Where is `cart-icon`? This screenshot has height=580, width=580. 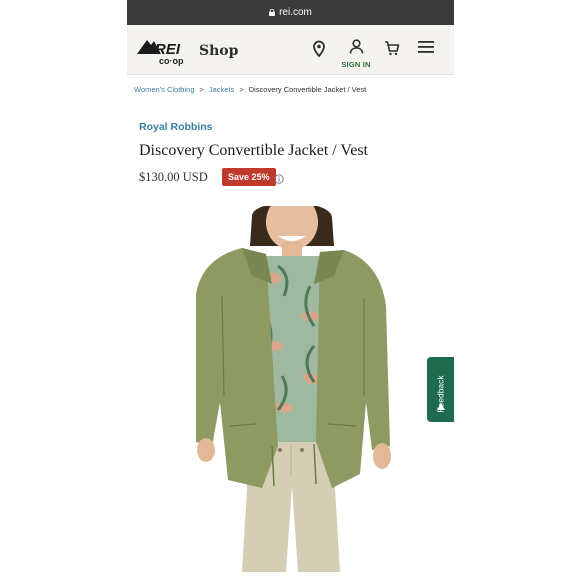 cart-icon is located at coordinates (392, 50).